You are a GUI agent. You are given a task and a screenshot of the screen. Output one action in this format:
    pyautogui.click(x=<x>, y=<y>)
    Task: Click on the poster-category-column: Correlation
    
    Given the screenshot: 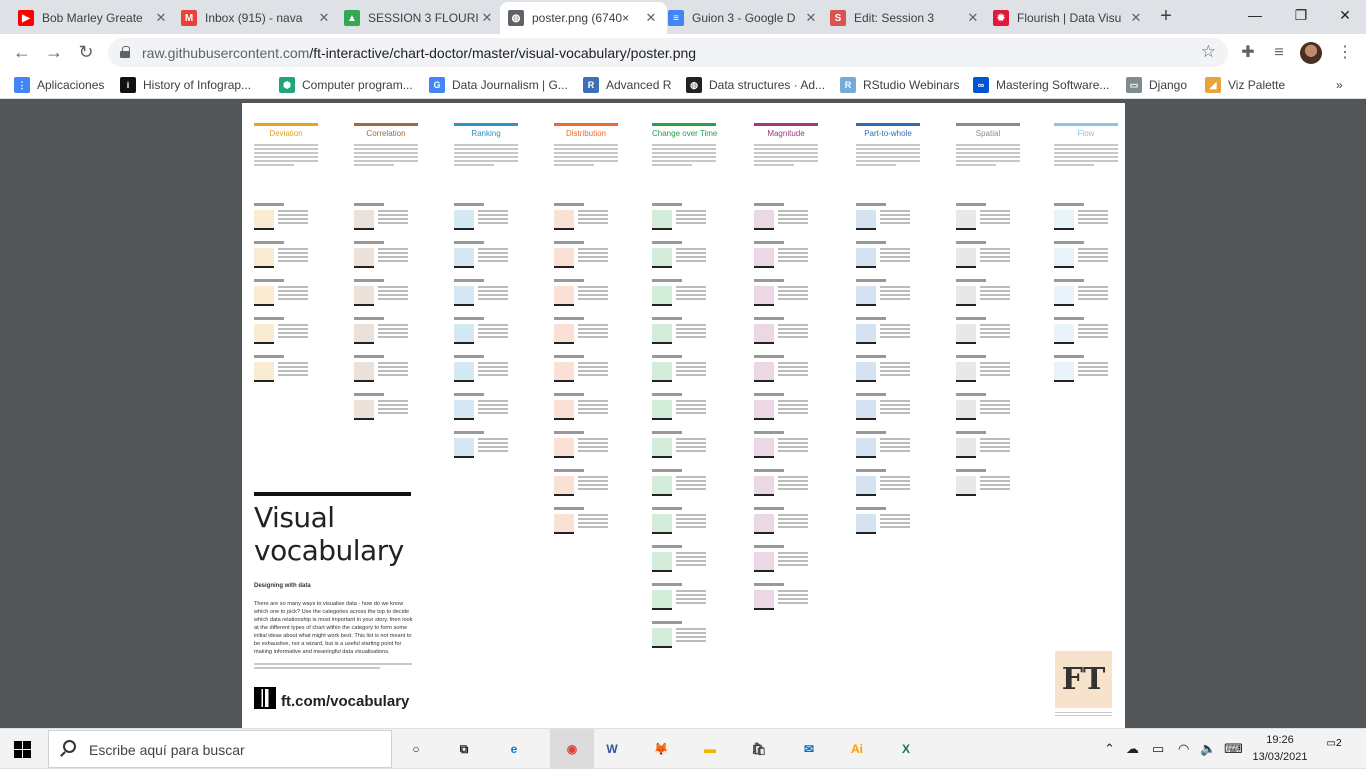 What is the action you would take?
    pyautogui.click(x=389, y=145)
    